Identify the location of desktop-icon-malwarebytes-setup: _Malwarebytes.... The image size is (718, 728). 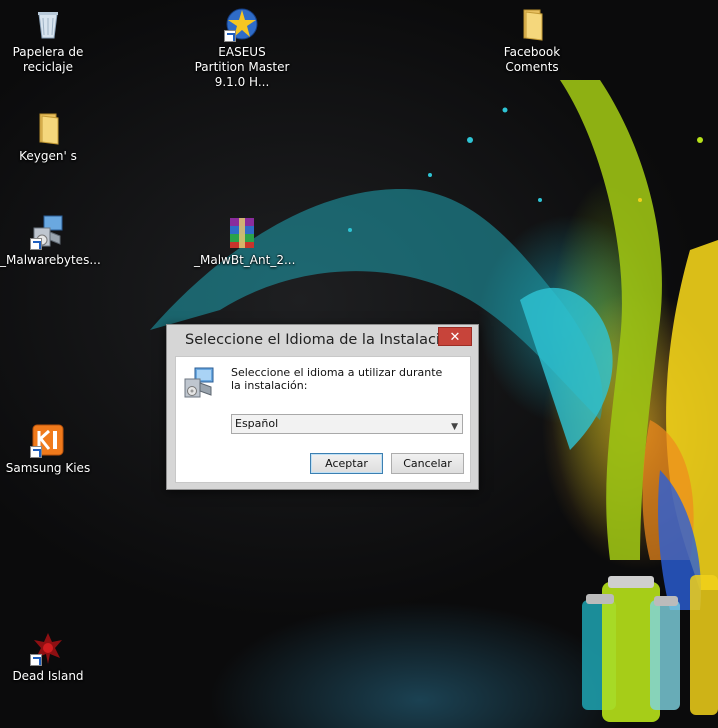
(50, 241).